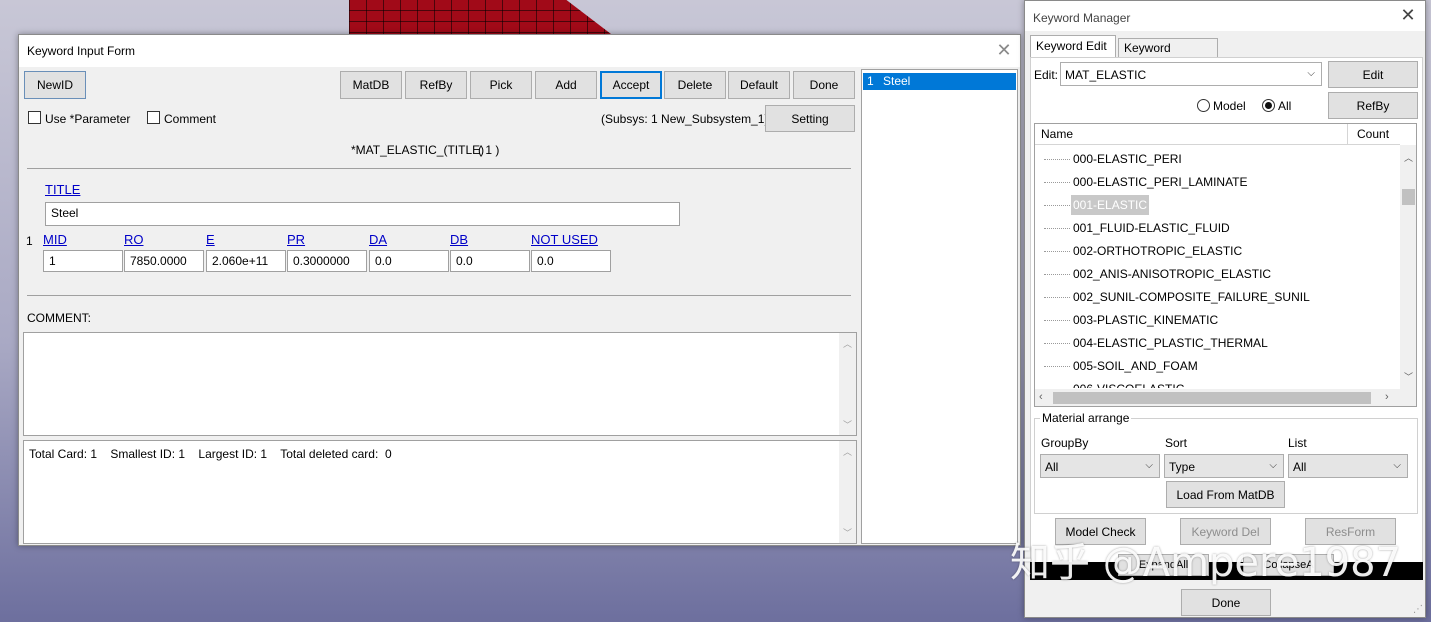 The width and height of the screenshot is (1431, 622). What do you see at coordinates (501, 85) in the screenshot?
I see `pick-button: Pick` at bounding box center [501, 85].